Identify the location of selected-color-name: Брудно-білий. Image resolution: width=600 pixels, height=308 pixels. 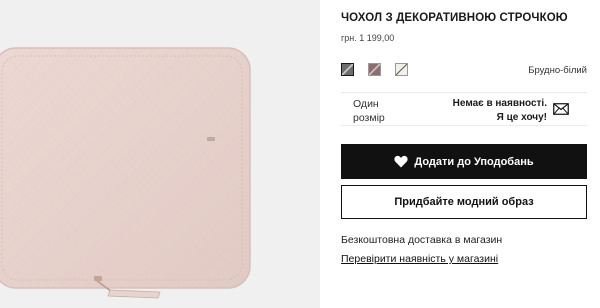
(557, 70).